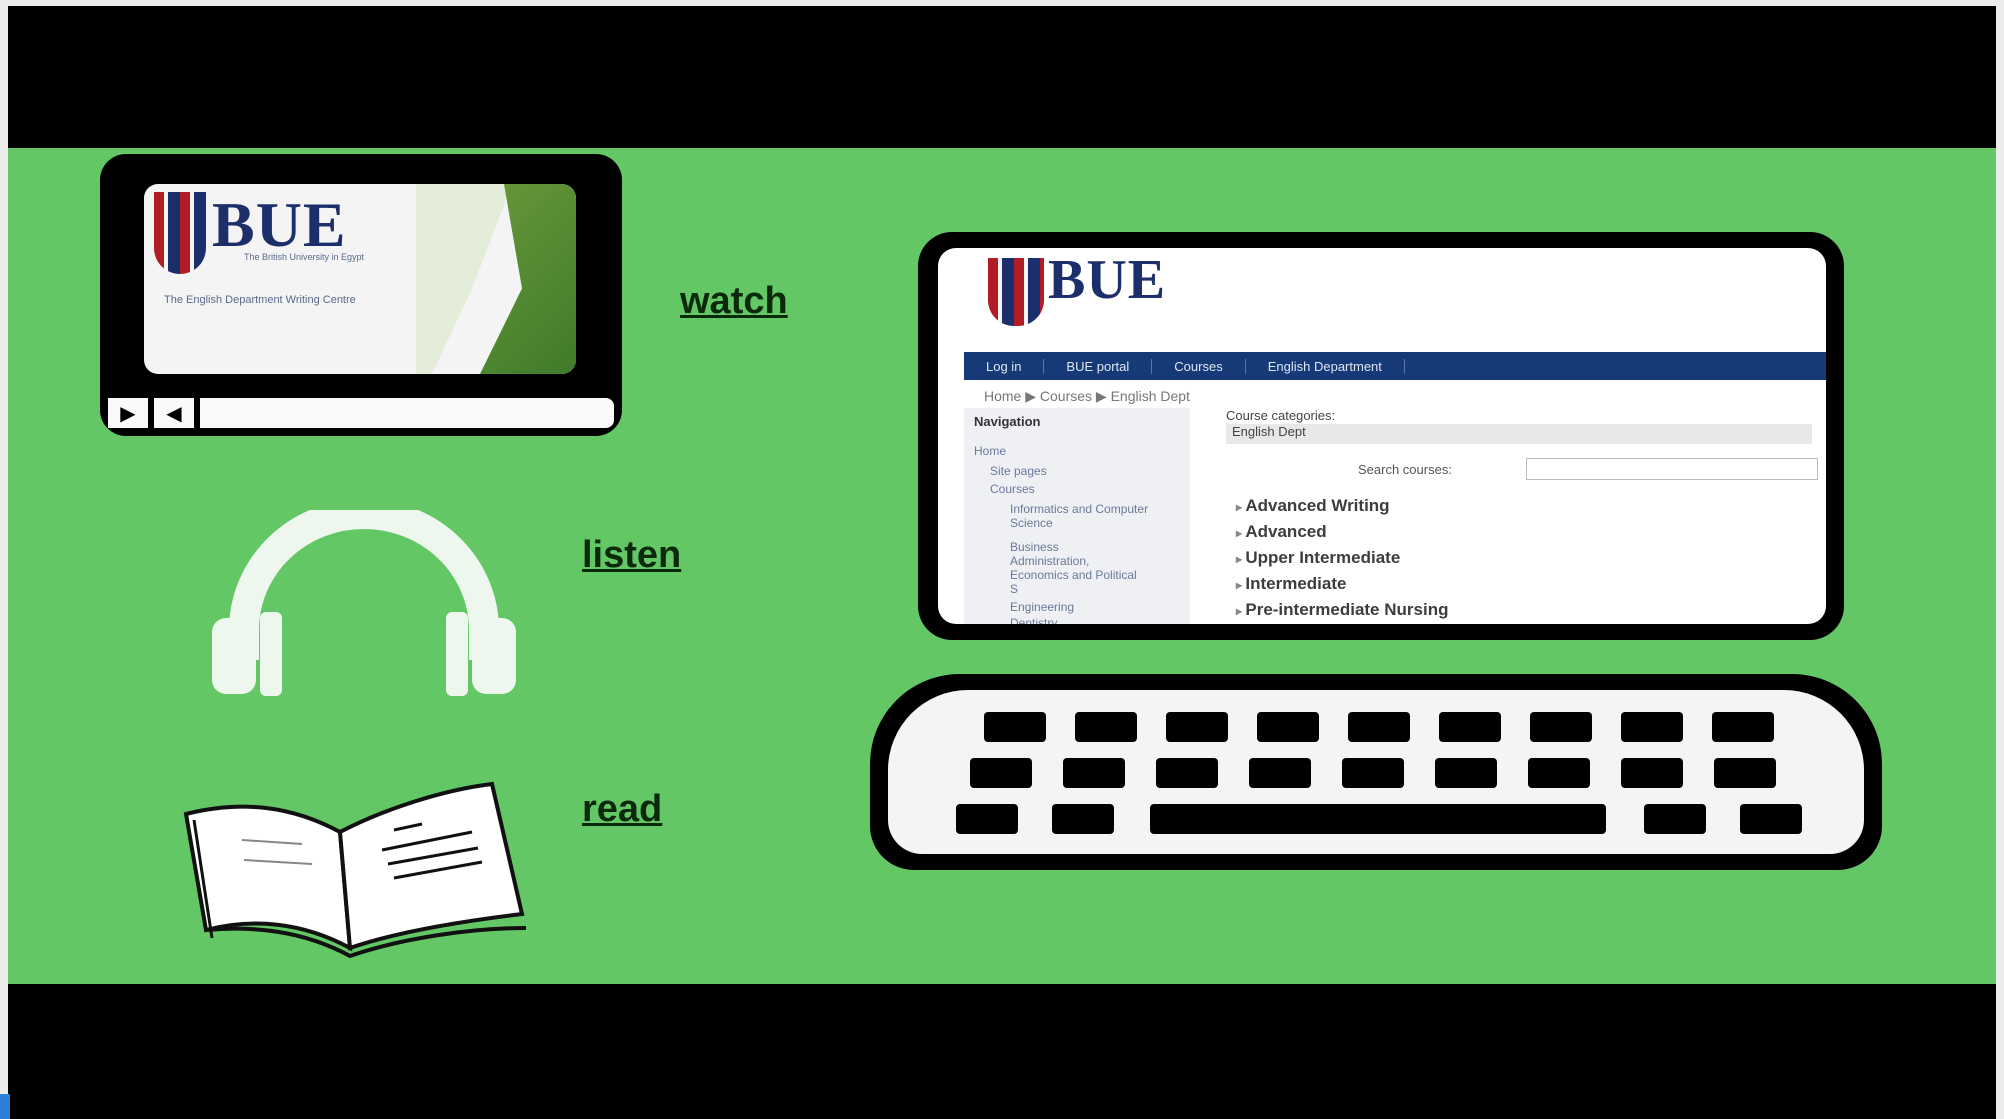 The width and height of the screenshot is (2004, 1119). Describe the element at coordinates (279, 224) in the screenshot. I see `video-logo: BUE` at that location.